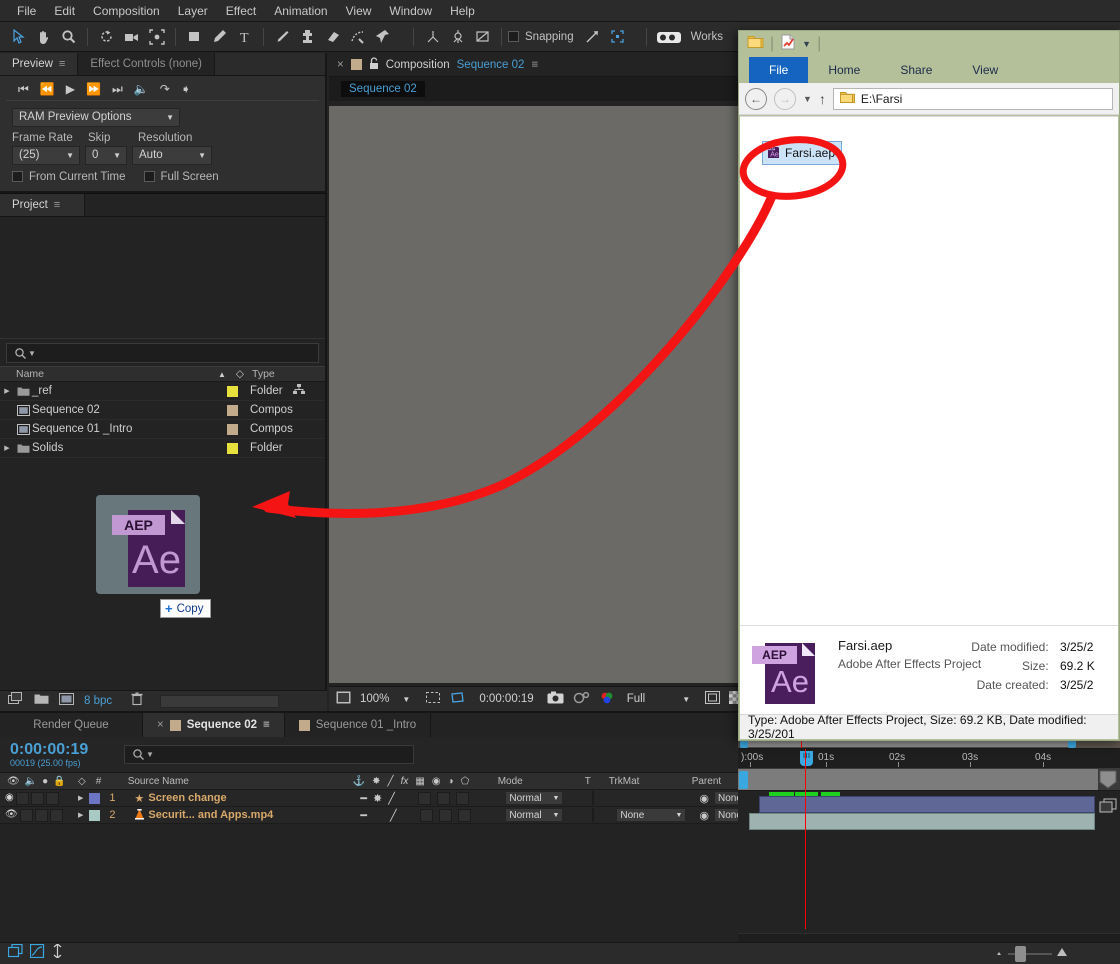 This screenshot has width=1120, height=964. Describe the element at coordinates (282, 37) in the screenshot. I see `brush-tool` at that location.